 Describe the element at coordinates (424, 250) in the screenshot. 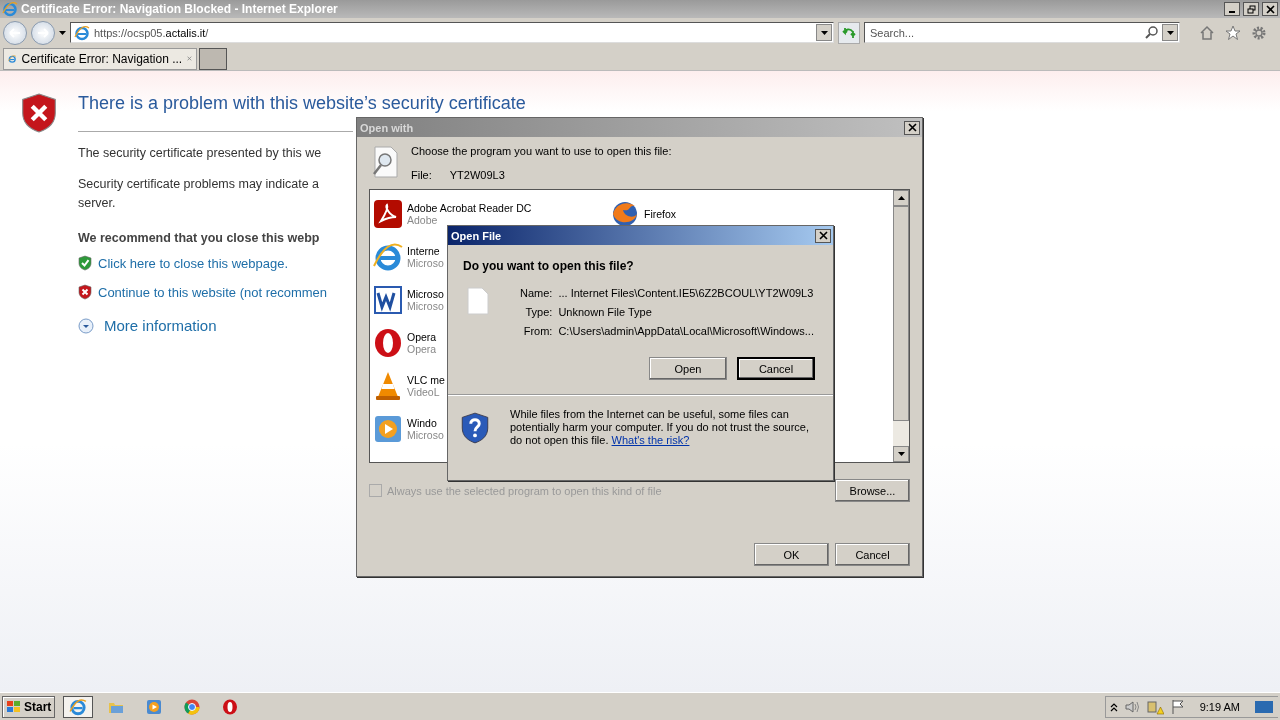

I see `program-name: Interne` at that location.